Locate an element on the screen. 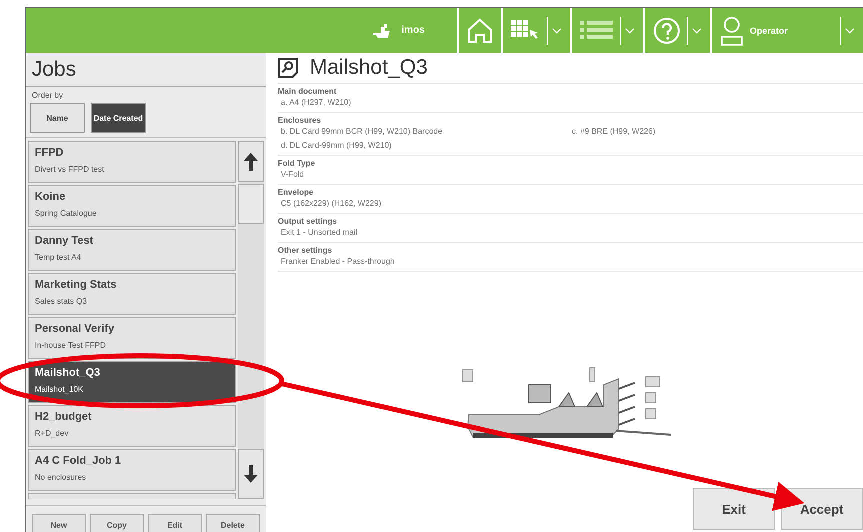 This screenshot has height=532, width=863. section-heading: Fold Type is located at coordinates (297, 163).